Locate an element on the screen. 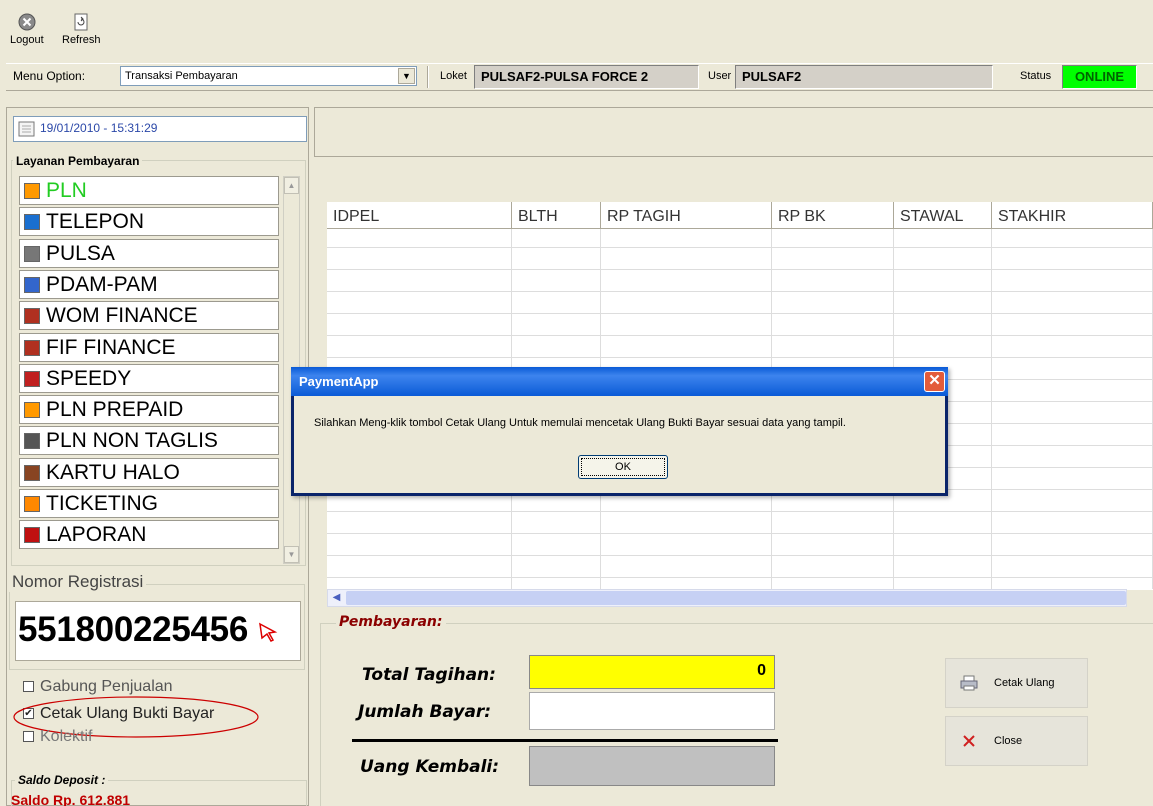  services-title: Layanan Pembayaran is located at coordinates (78, 161).